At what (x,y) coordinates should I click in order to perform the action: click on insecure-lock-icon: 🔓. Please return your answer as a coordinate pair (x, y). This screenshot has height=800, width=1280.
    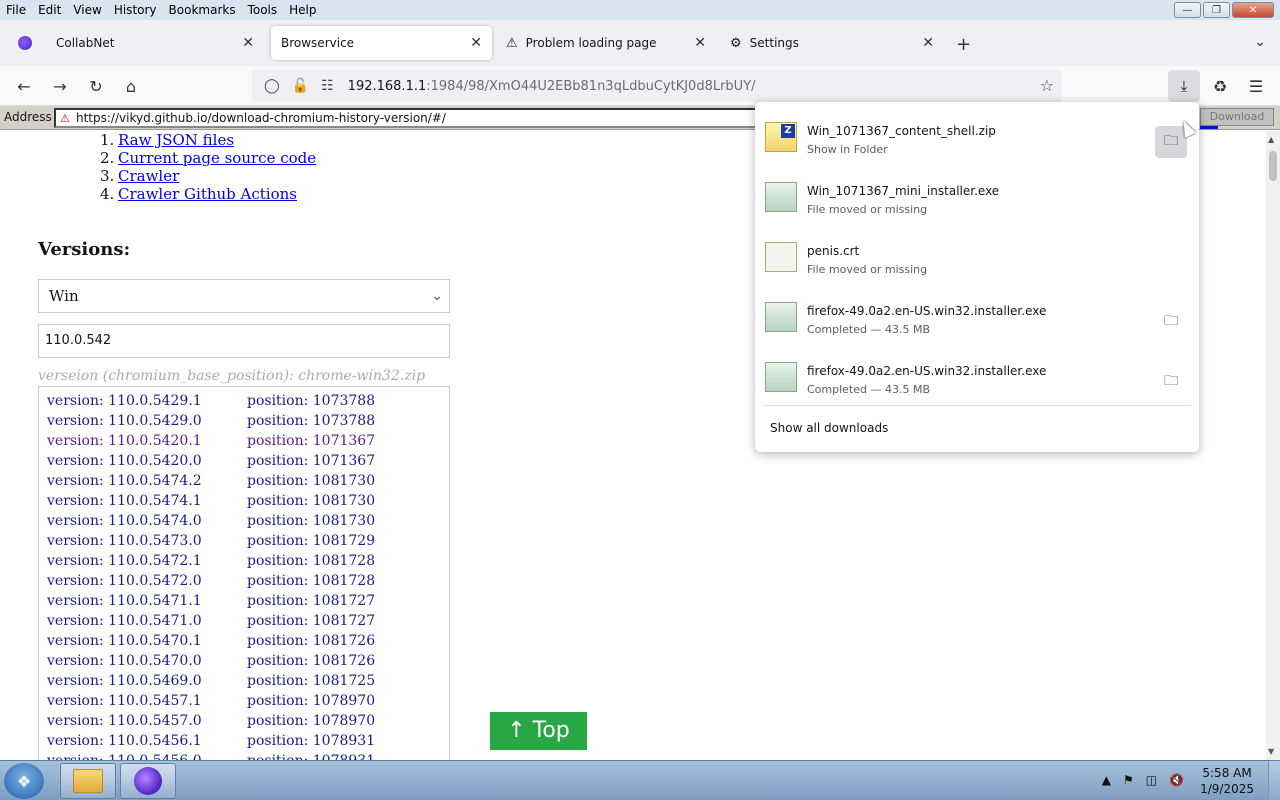
    Looking at the image, I should click on (300, 86).